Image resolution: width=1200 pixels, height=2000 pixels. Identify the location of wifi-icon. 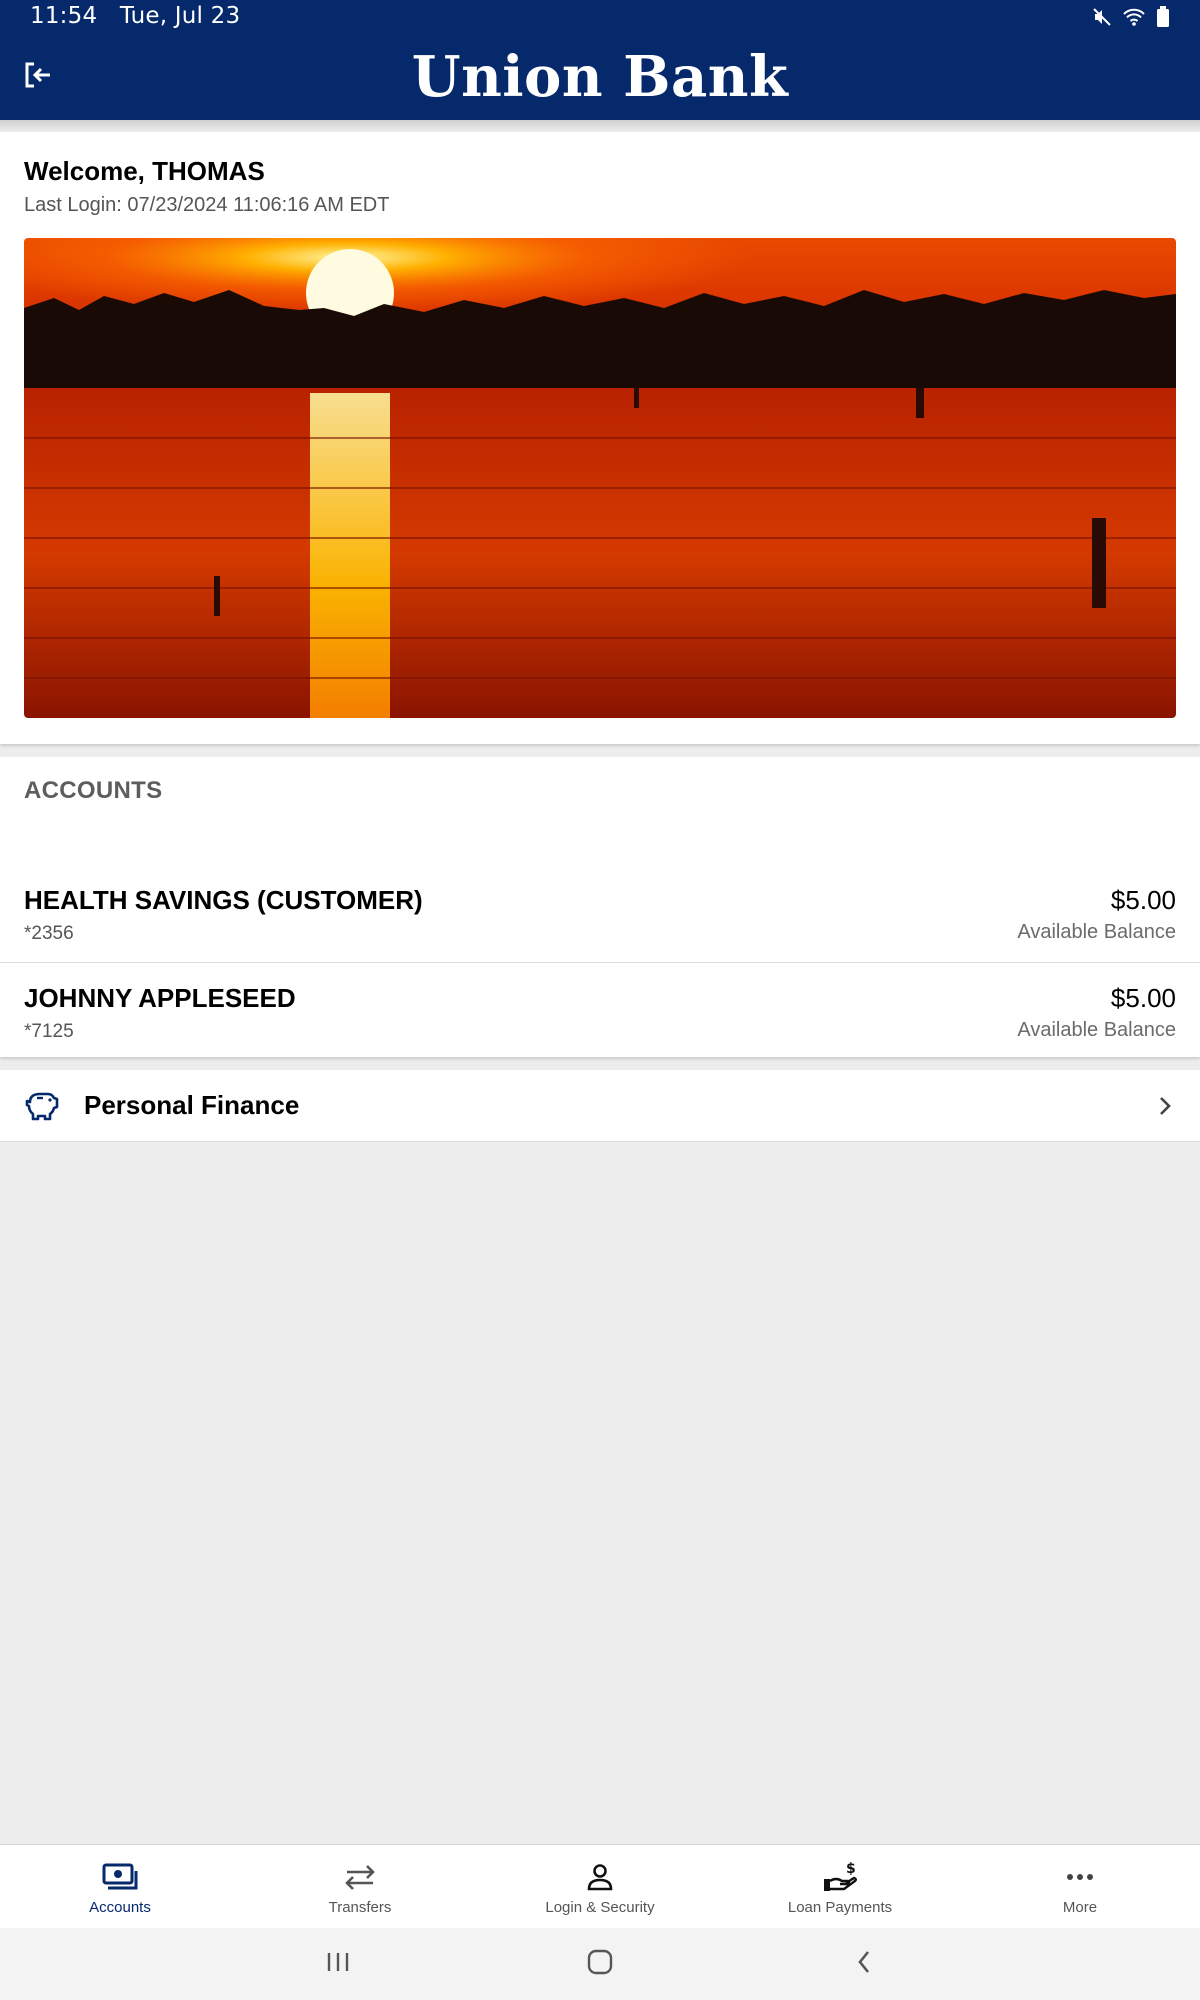
(1134, 17).